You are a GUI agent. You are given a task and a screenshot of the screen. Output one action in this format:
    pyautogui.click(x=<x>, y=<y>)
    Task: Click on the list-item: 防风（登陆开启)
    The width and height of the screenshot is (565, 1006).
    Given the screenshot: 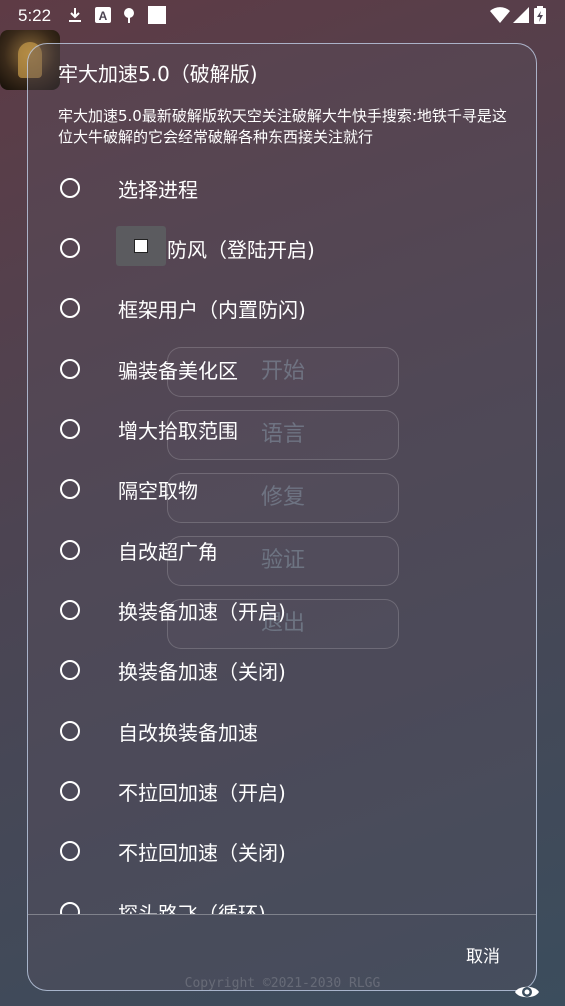 What is the action you would take?
    pyautogui.click(x=282, y=250)
    